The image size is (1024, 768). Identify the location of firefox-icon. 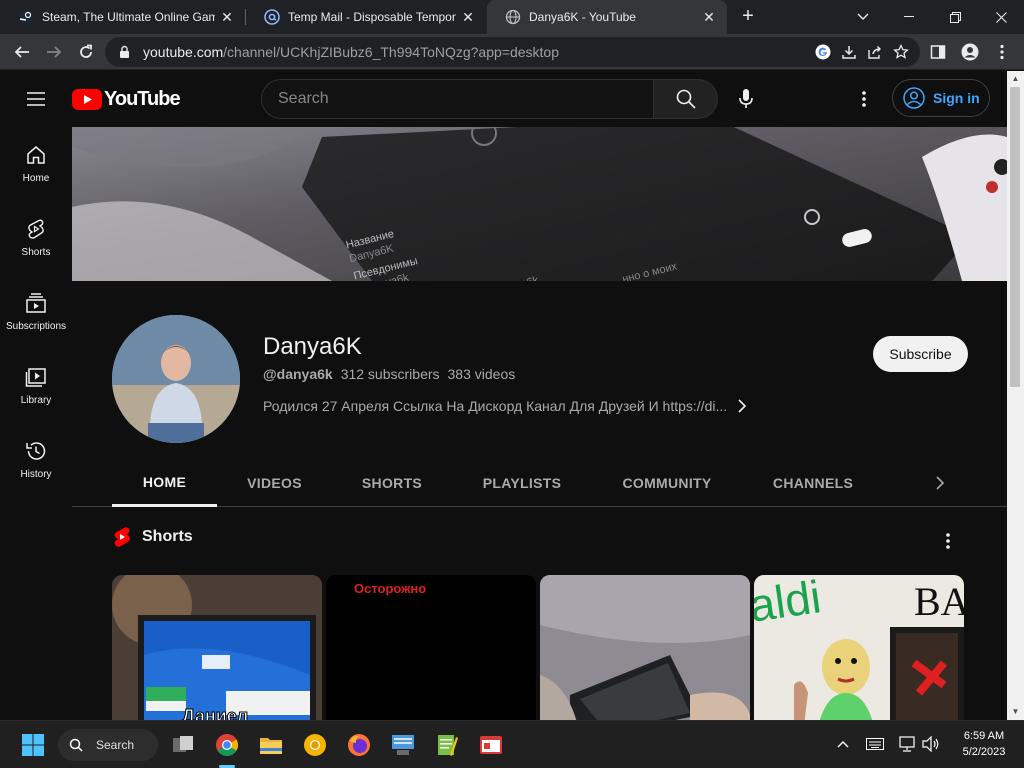
(359, 745).